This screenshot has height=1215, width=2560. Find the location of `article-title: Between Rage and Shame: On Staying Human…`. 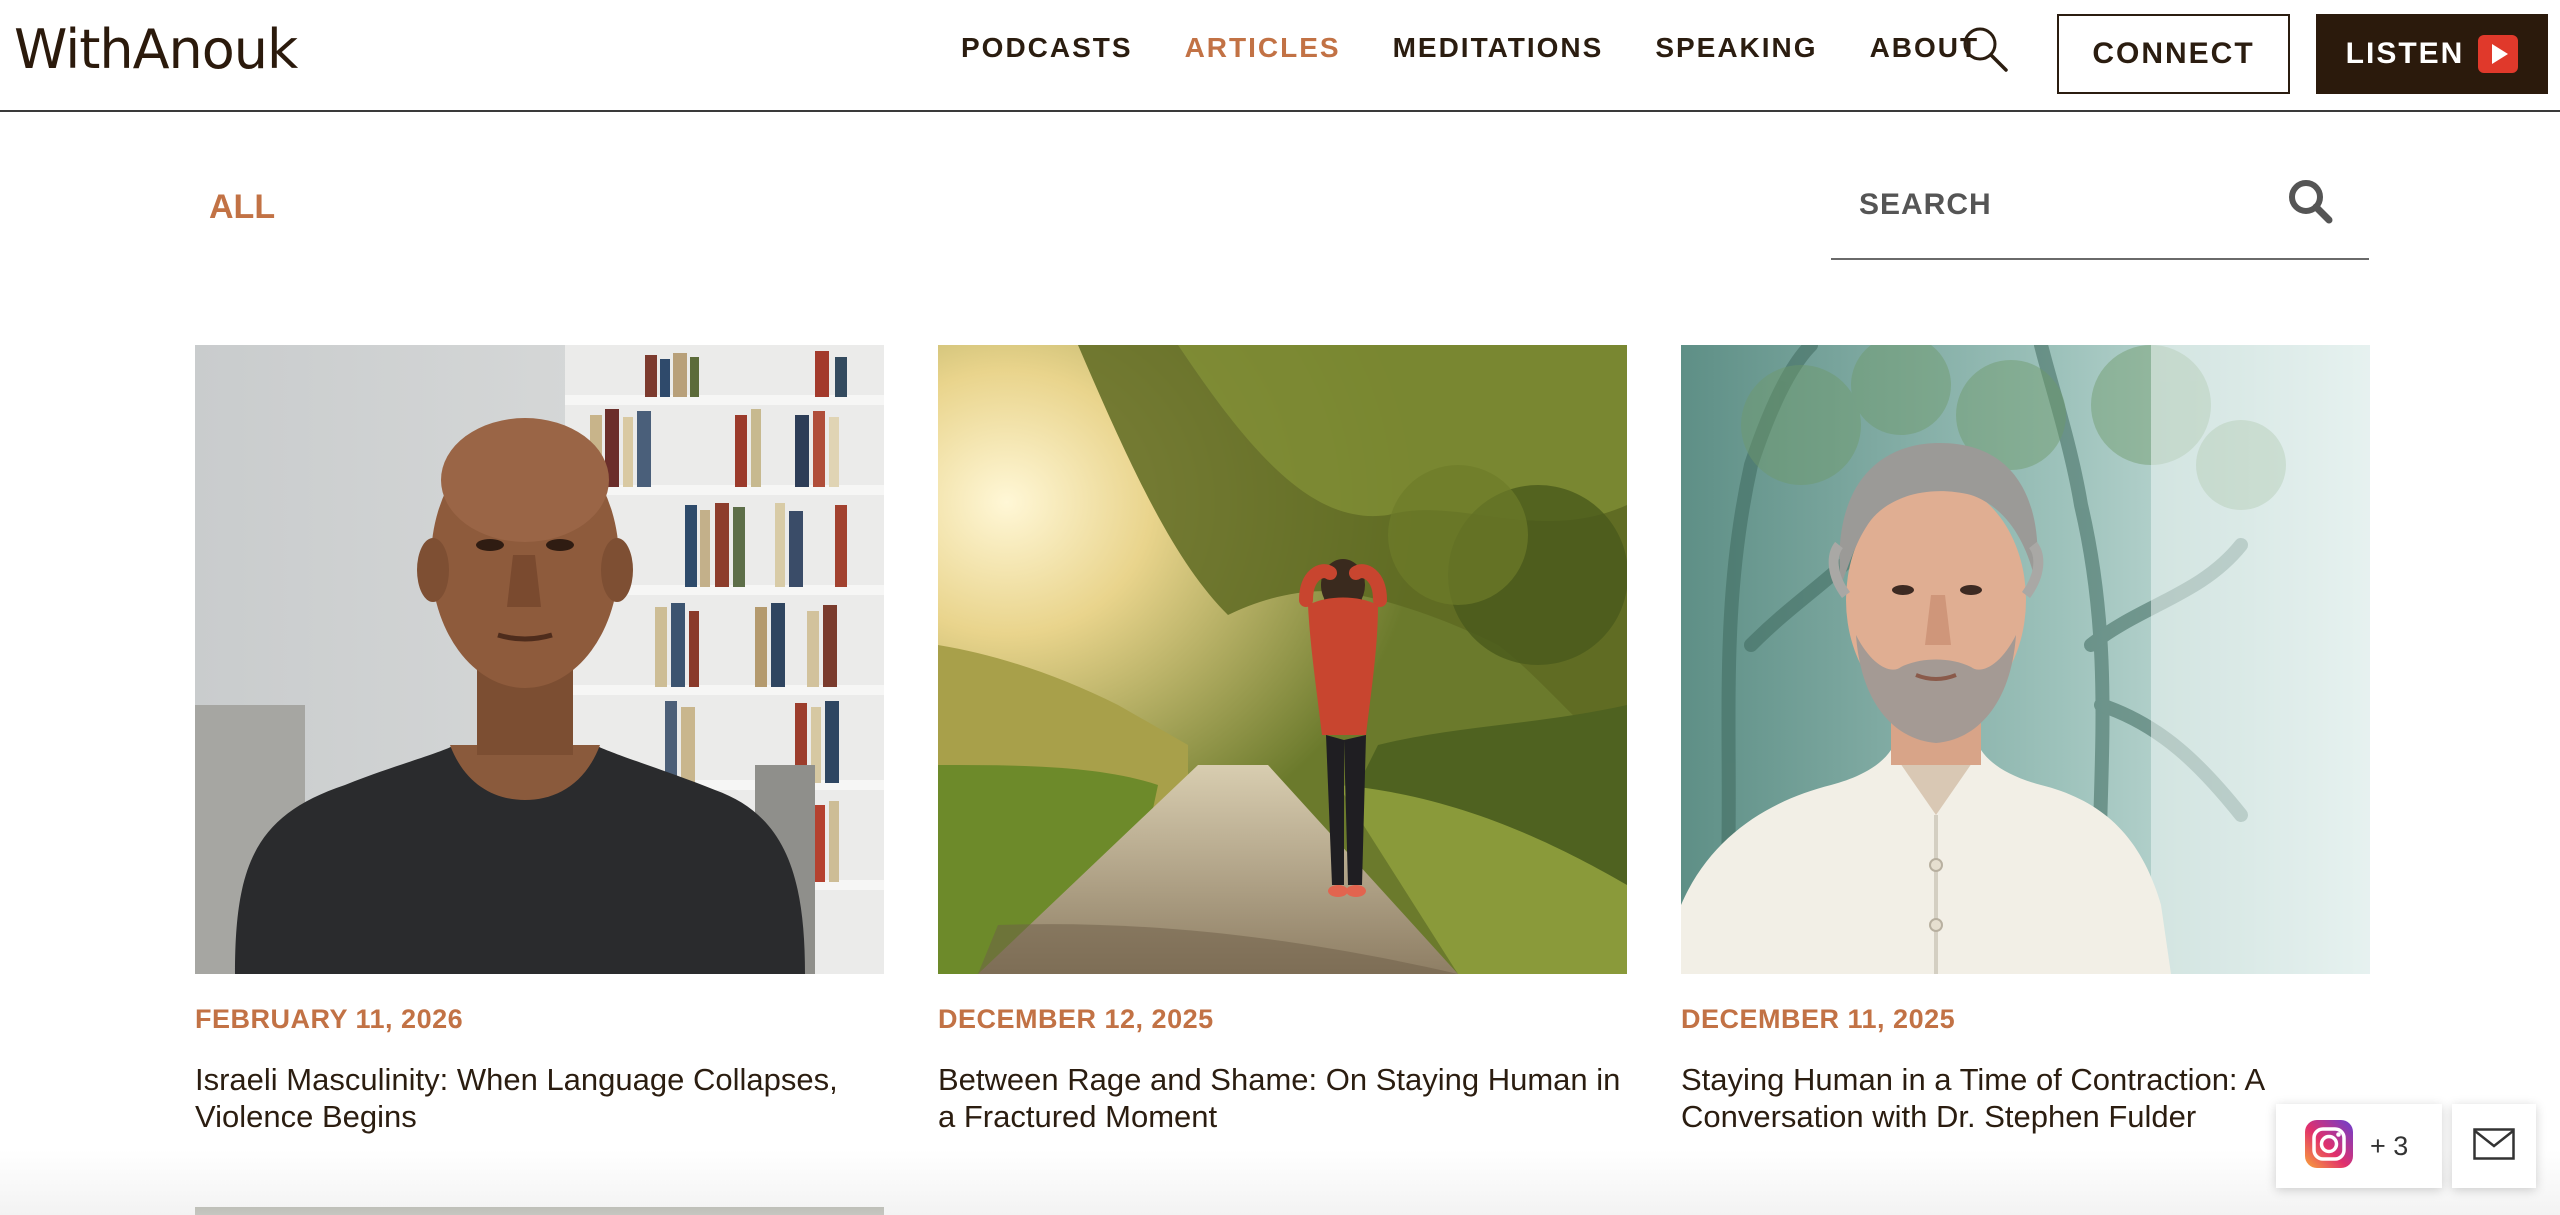

article-title: Between Rage and Shame: On Staying Human… is located at coordinates (1282, 1098).